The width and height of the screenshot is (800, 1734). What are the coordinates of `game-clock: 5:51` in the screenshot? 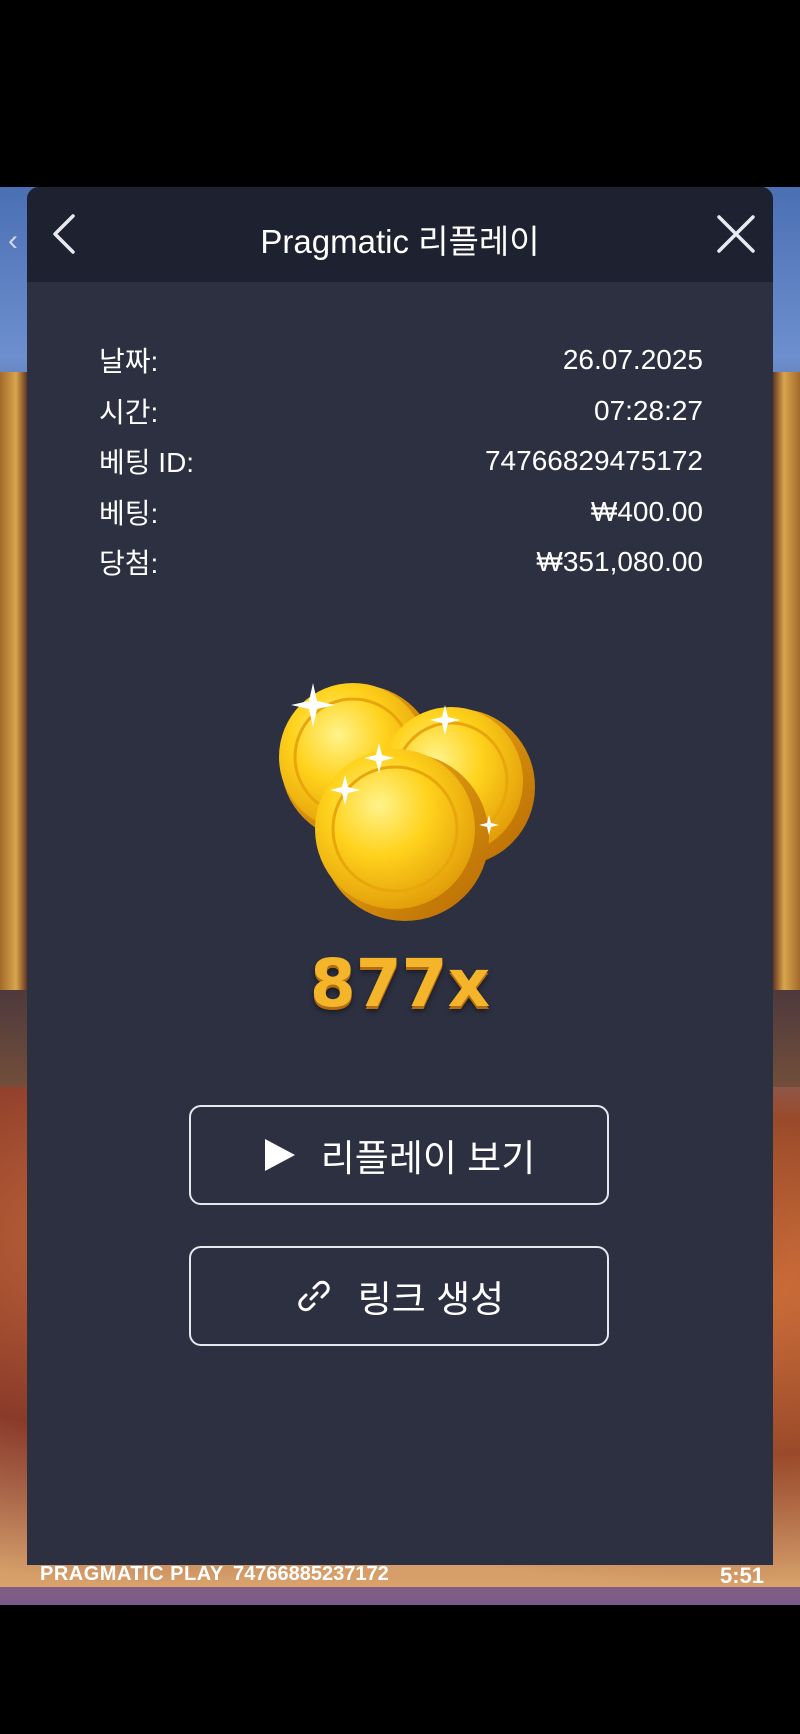 It's located at (741, 1575).